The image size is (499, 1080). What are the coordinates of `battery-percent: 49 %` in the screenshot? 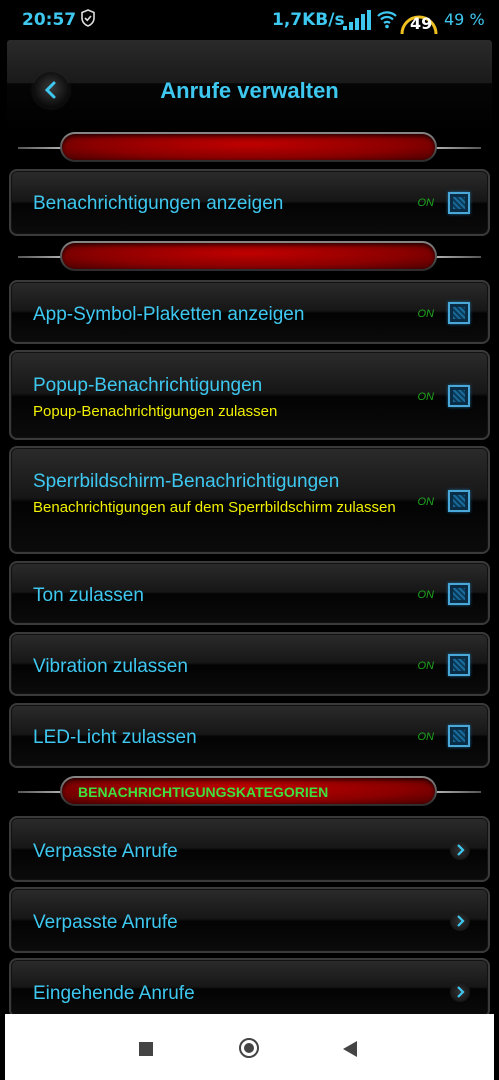 It's located at (464, 19).